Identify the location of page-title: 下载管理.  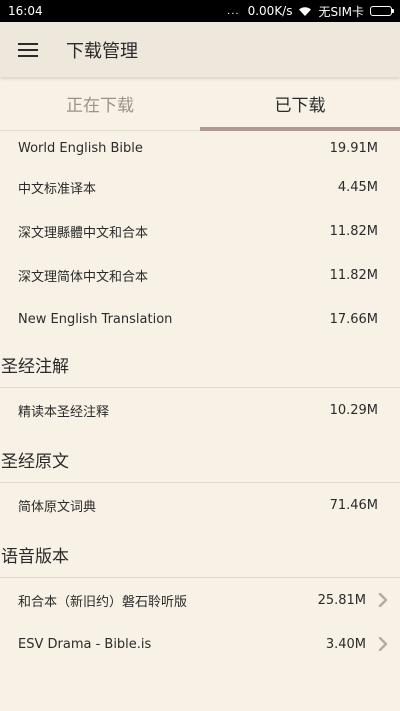
(102, 51).